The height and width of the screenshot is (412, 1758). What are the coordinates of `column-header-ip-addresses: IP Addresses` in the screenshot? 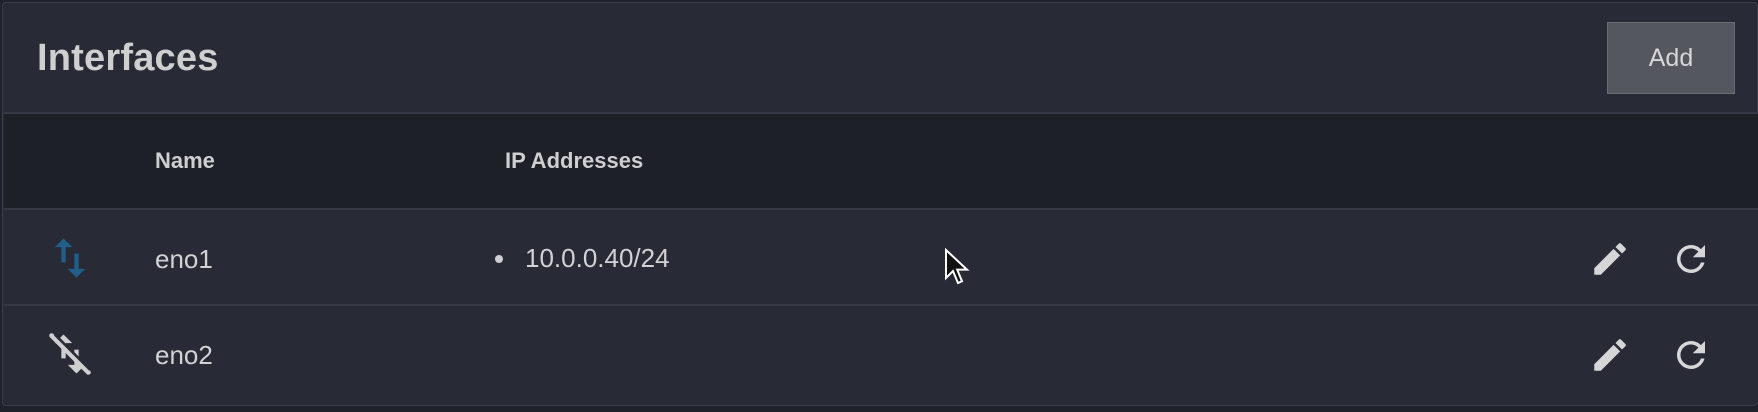 It's located at (574, 161).